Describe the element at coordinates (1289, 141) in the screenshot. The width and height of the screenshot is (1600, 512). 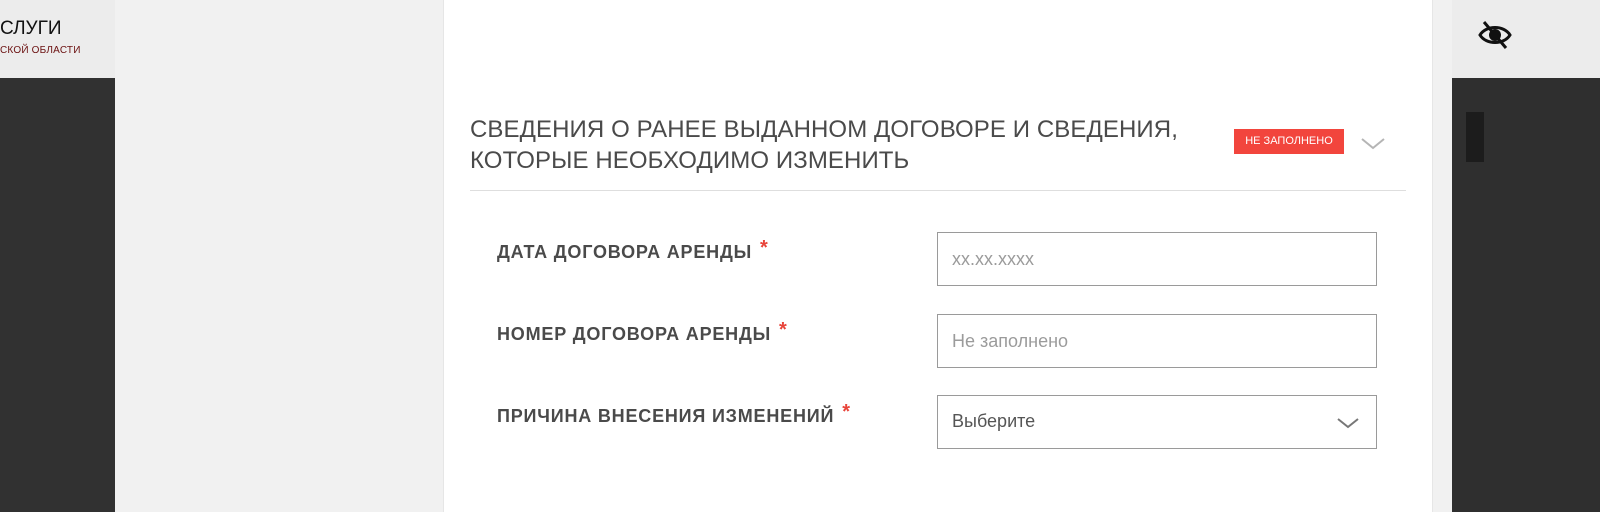
I see `status-badge: НЕ ЗАПОЛНЕНО` at that location.